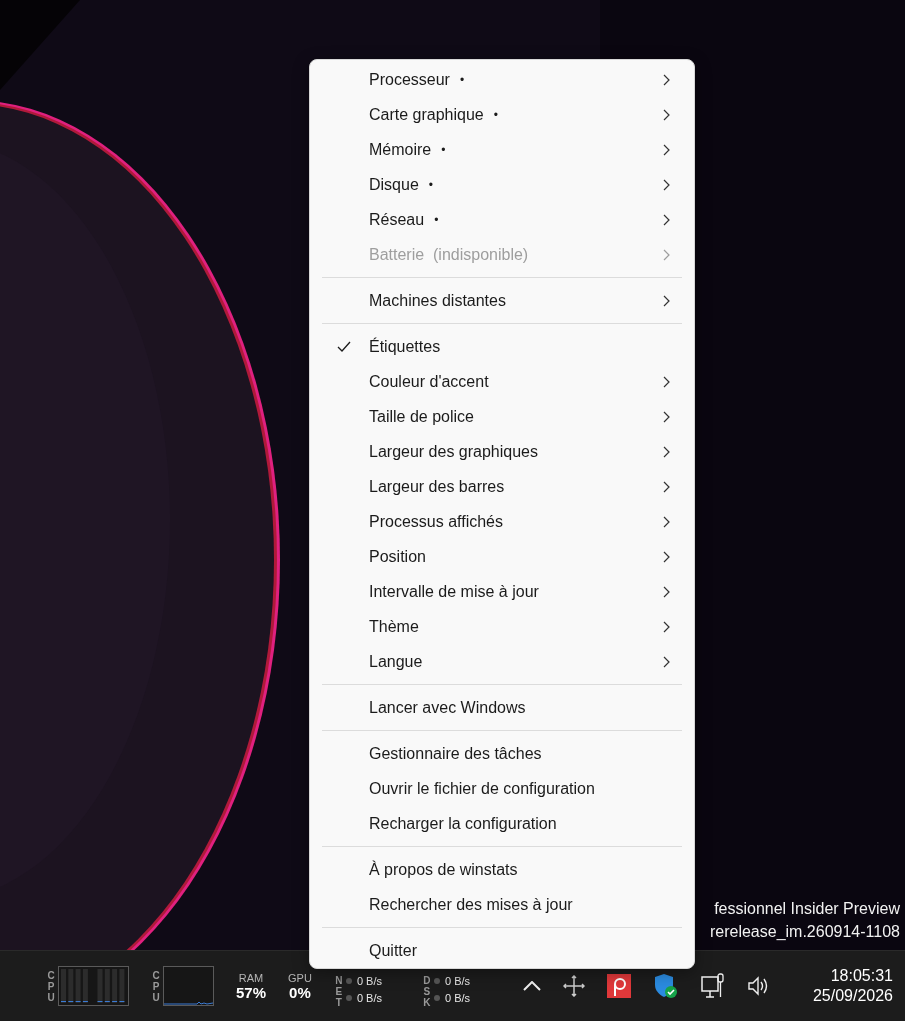  I want to click on menu-item: Ouvrir le fichier de configuration, so click(502, 788).